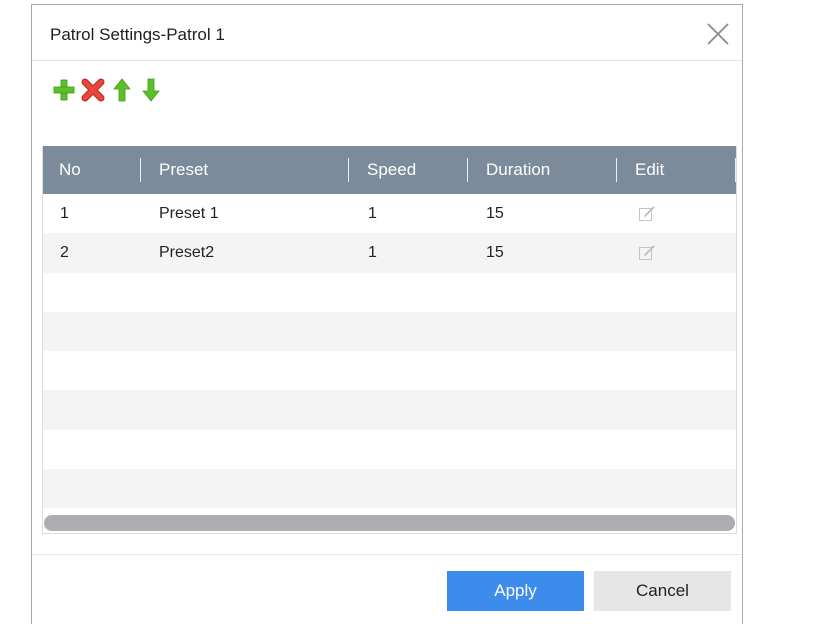 The width and height of the screenshot is (827, 624). What do you see at coordinates (137, 34) in the screenshot?
I see `dialog-title: Patrol Settings-Patrol 1` at bounding box center [137, 34].